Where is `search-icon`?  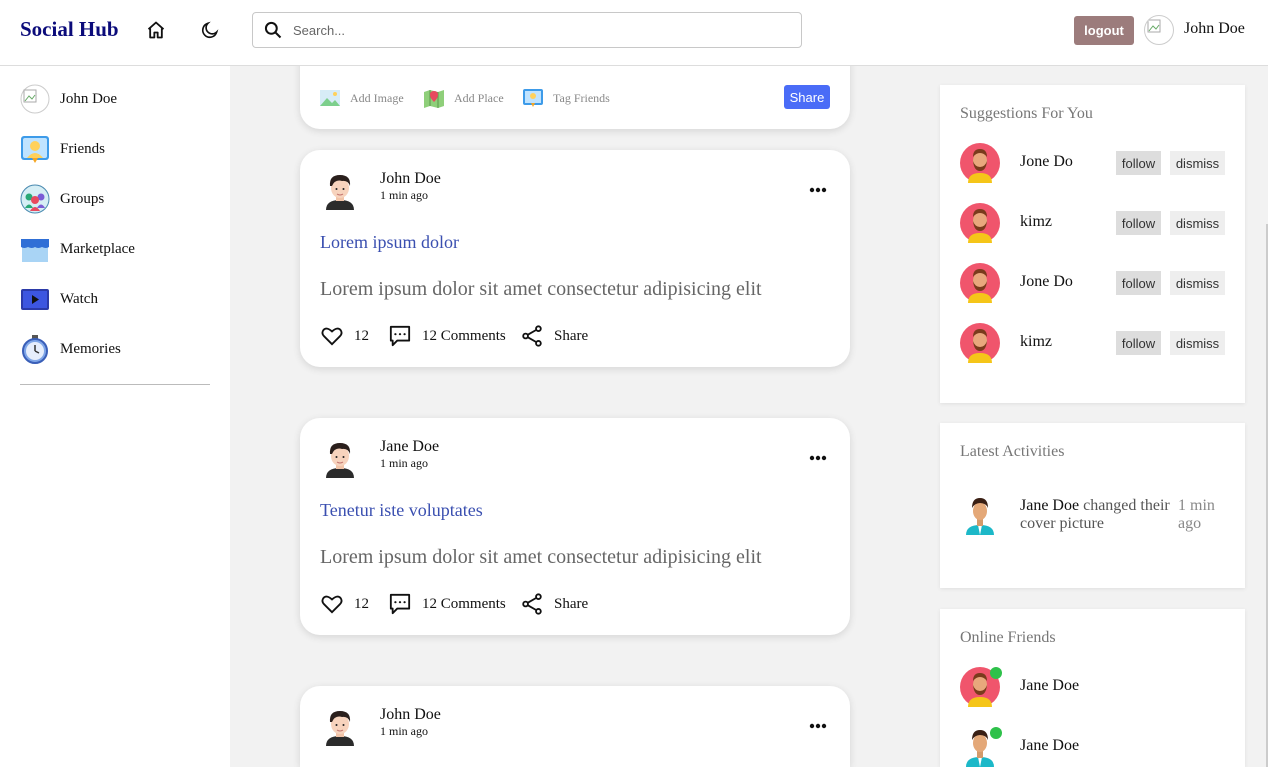
search-icon is located at coordinates (273, 30).